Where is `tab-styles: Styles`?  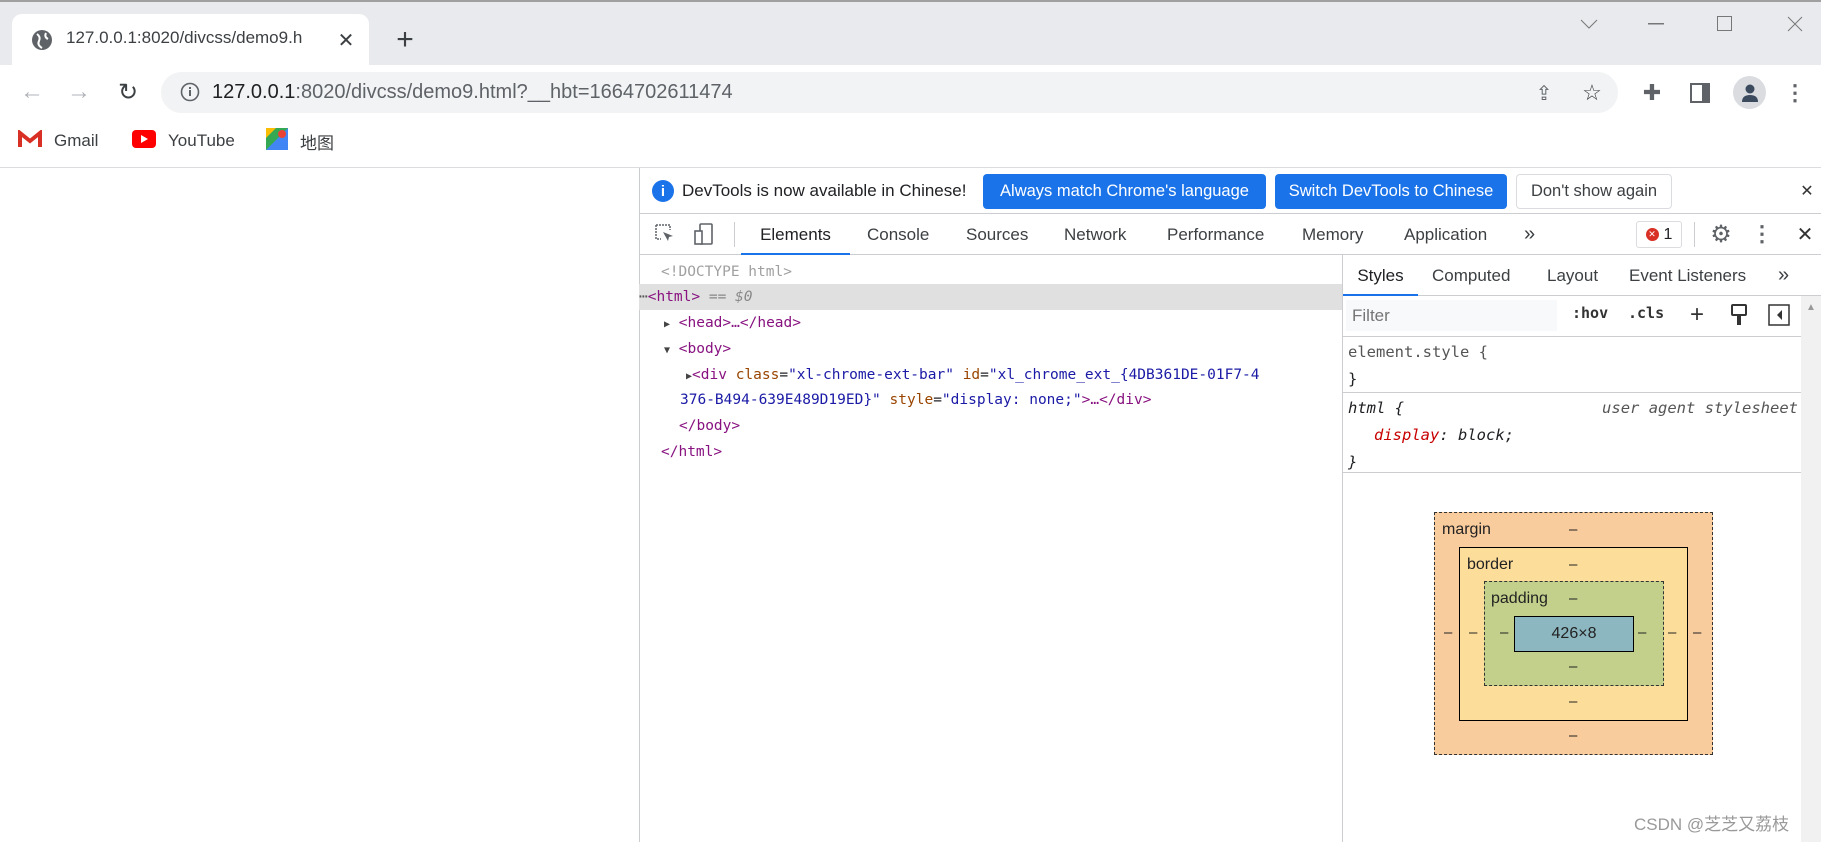
tab-styles: Styles is located at coordinates (1380, 275).